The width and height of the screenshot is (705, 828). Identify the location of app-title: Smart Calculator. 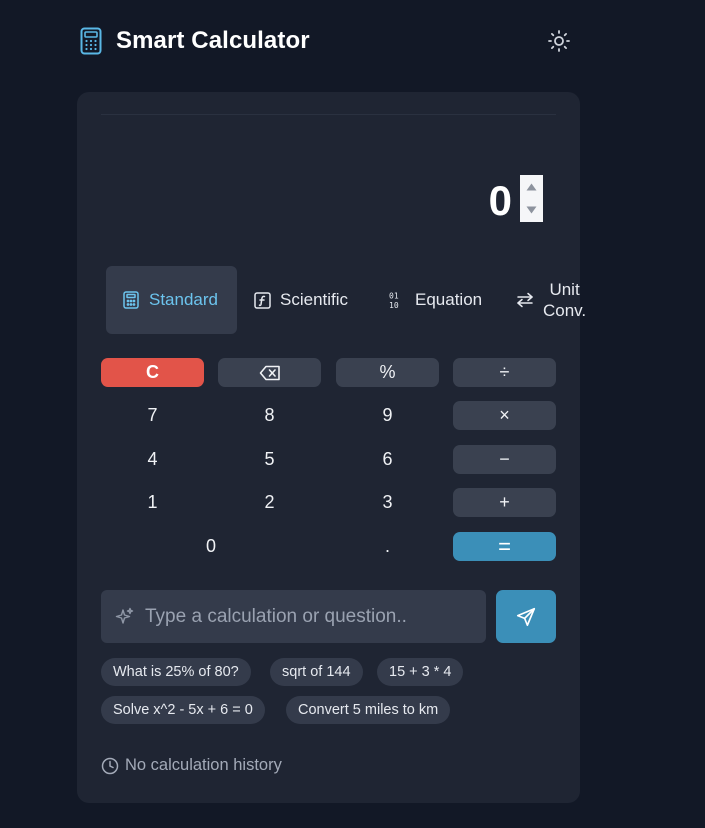
(213, 40).